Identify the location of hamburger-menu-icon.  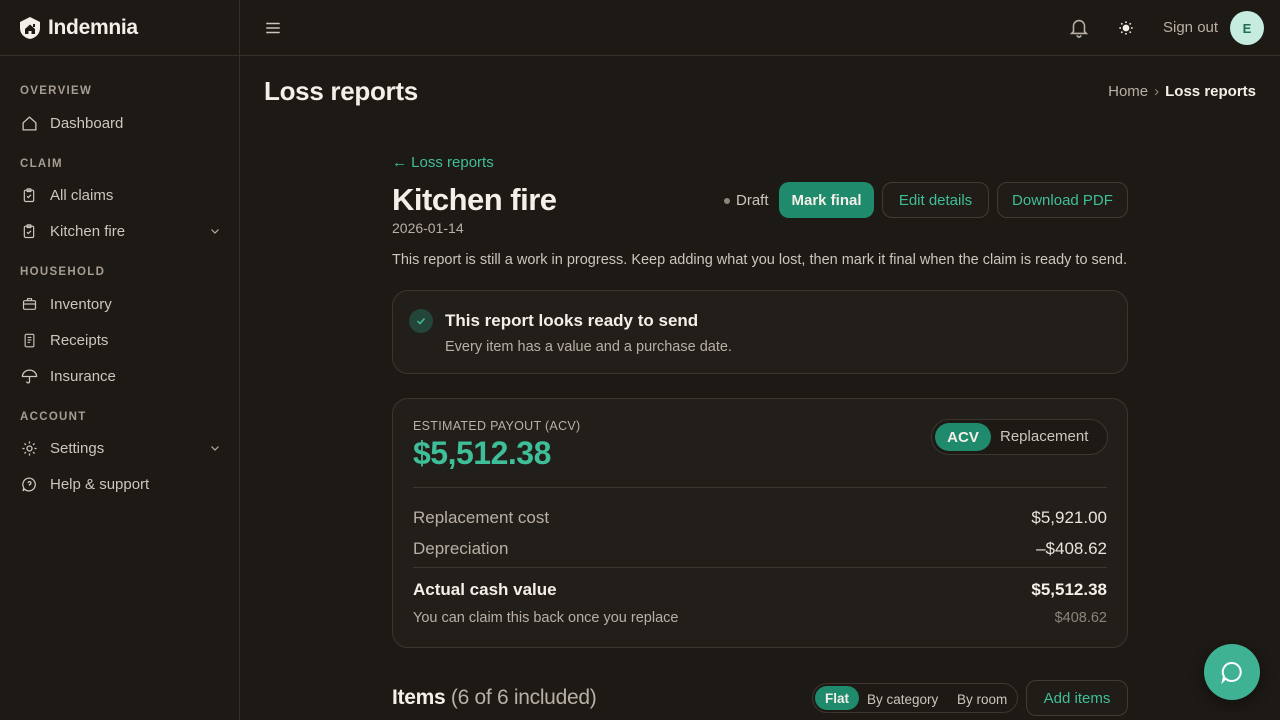
(273, 28).